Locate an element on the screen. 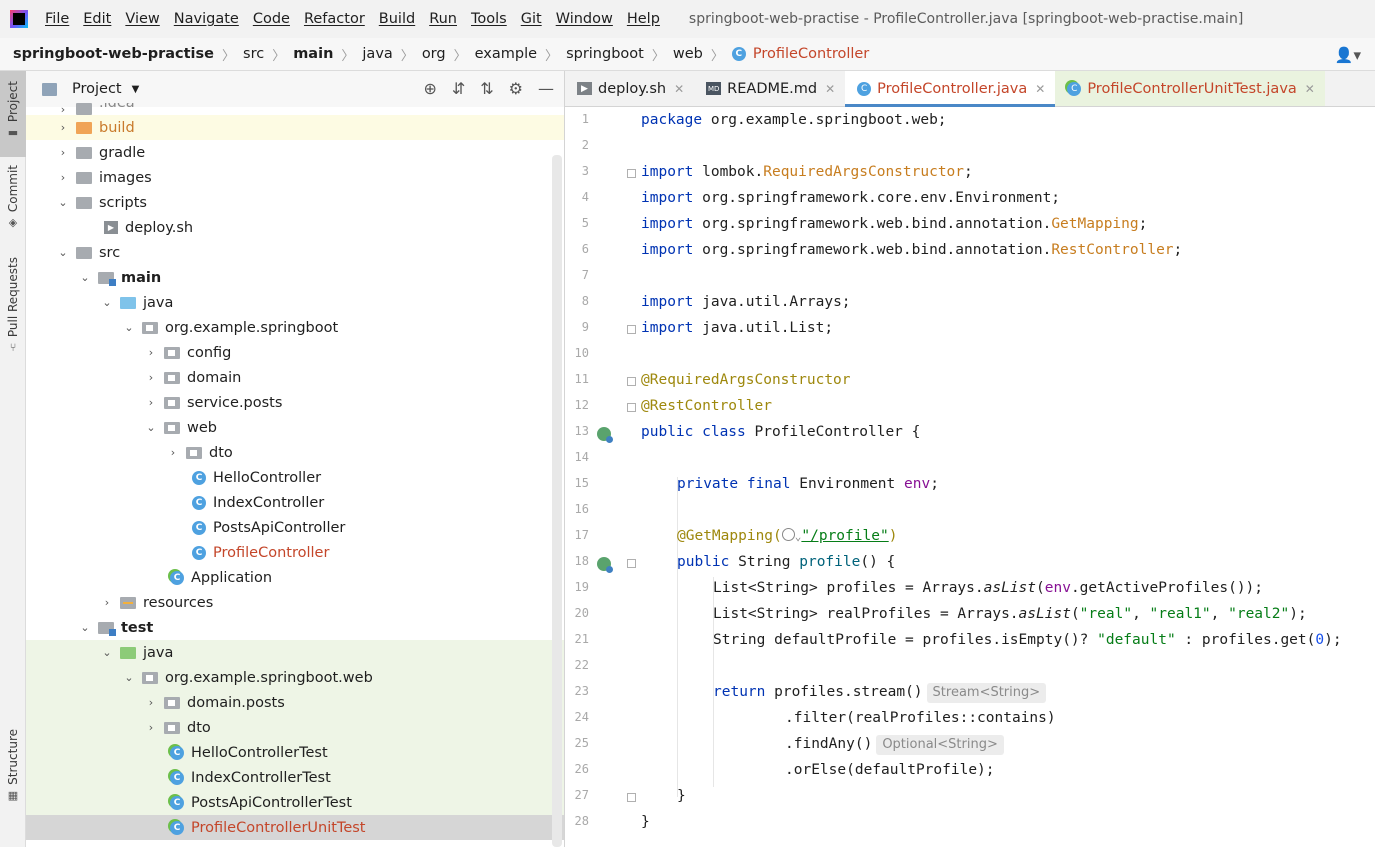 This screenshot has height=847, width=1375. tree-item: › .idea is located at coordinates (295, 109).